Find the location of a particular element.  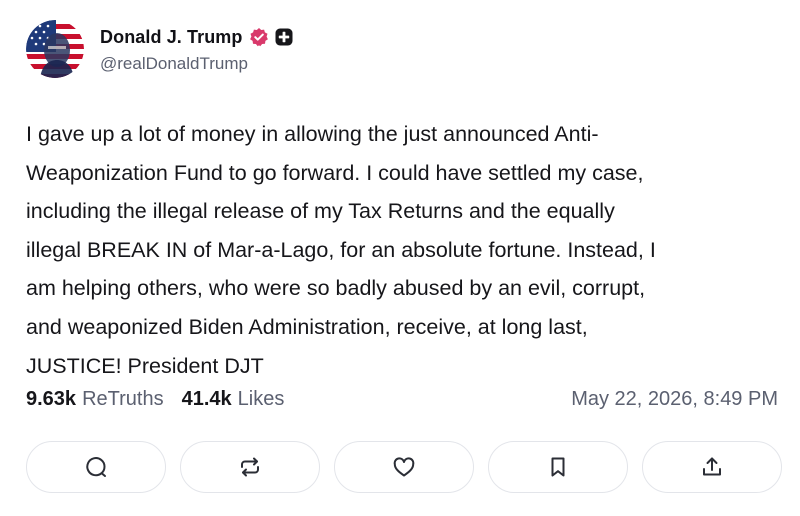

post-stats: 9.63k ReTruths 41.4k Likes is located at coordinates (155, 399).